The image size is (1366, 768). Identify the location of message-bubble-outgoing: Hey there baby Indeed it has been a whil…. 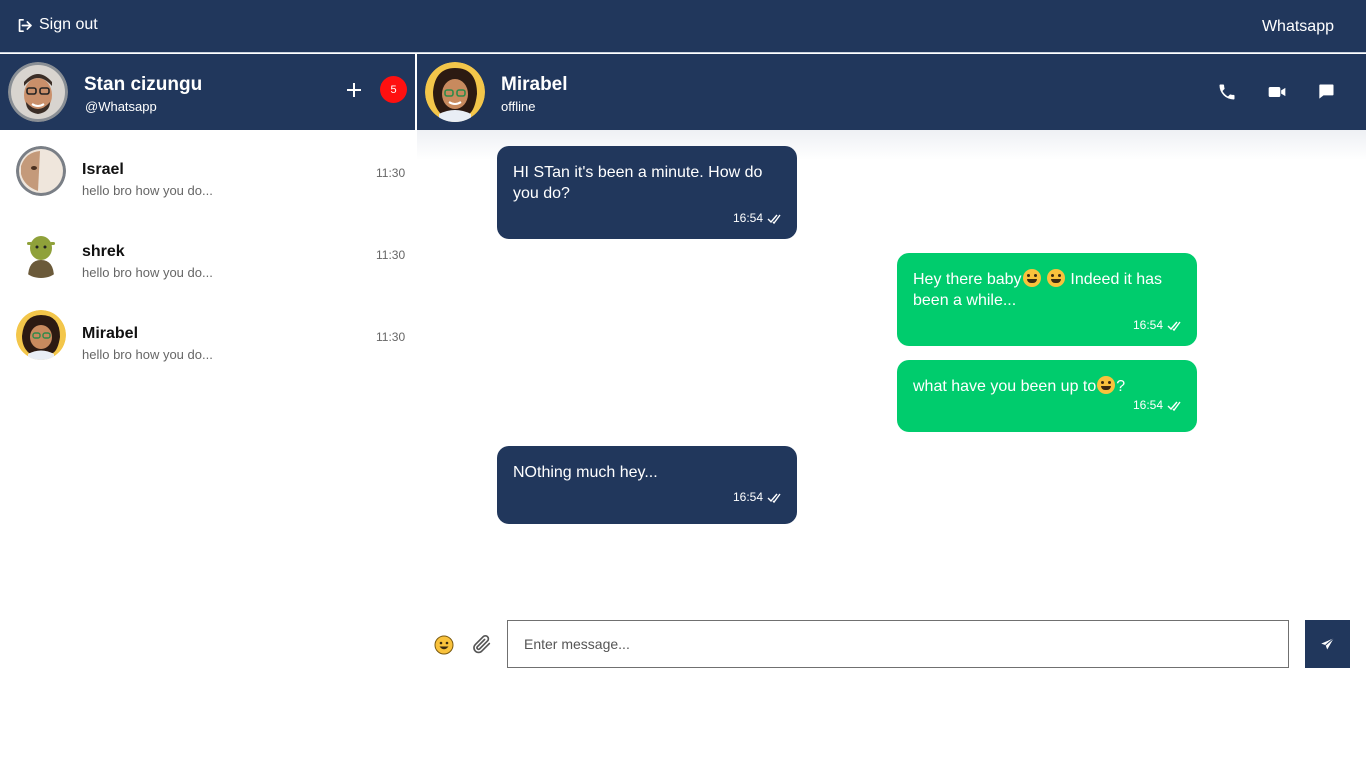
(1047, 299).